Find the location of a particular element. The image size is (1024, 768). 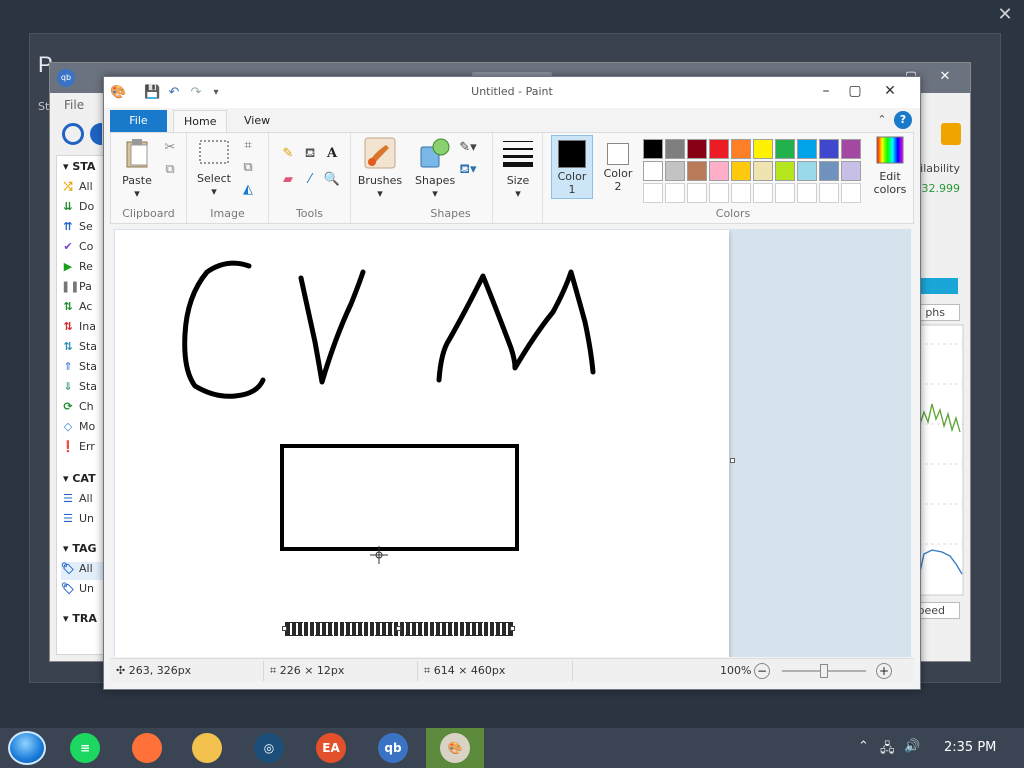

color-picker-icon: ⁄ is located at coordinates (310, 180).